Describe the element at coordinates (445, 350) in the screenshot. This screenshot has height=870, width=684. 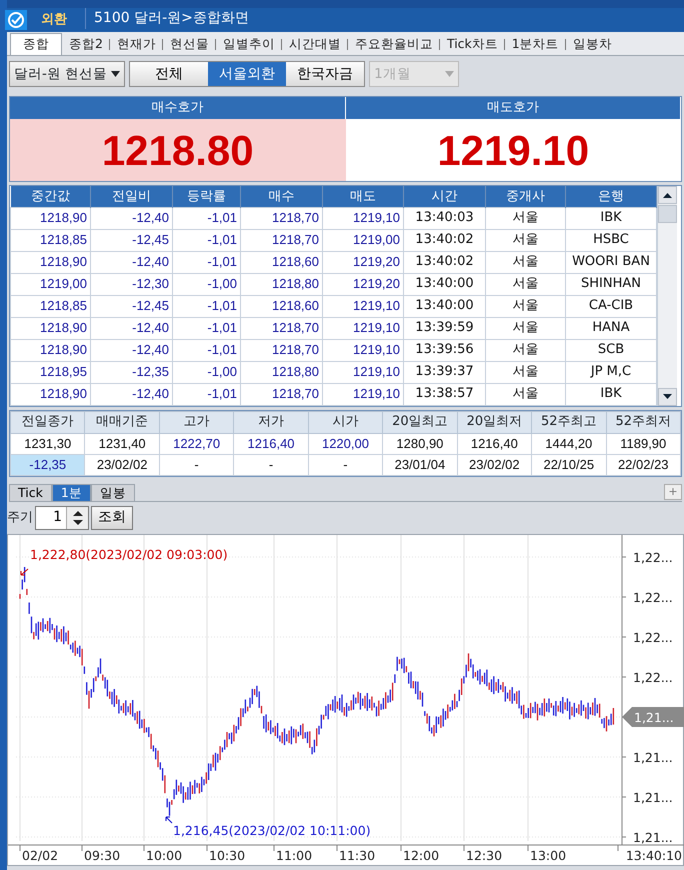
I see `table-cell: 13:39:56` at that location.